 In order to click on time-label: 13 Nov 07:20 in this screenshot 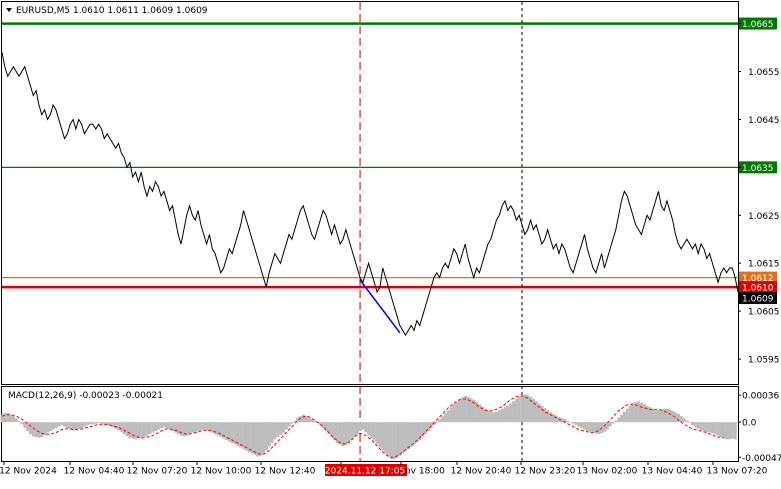, I will do `click(737, 472)`.